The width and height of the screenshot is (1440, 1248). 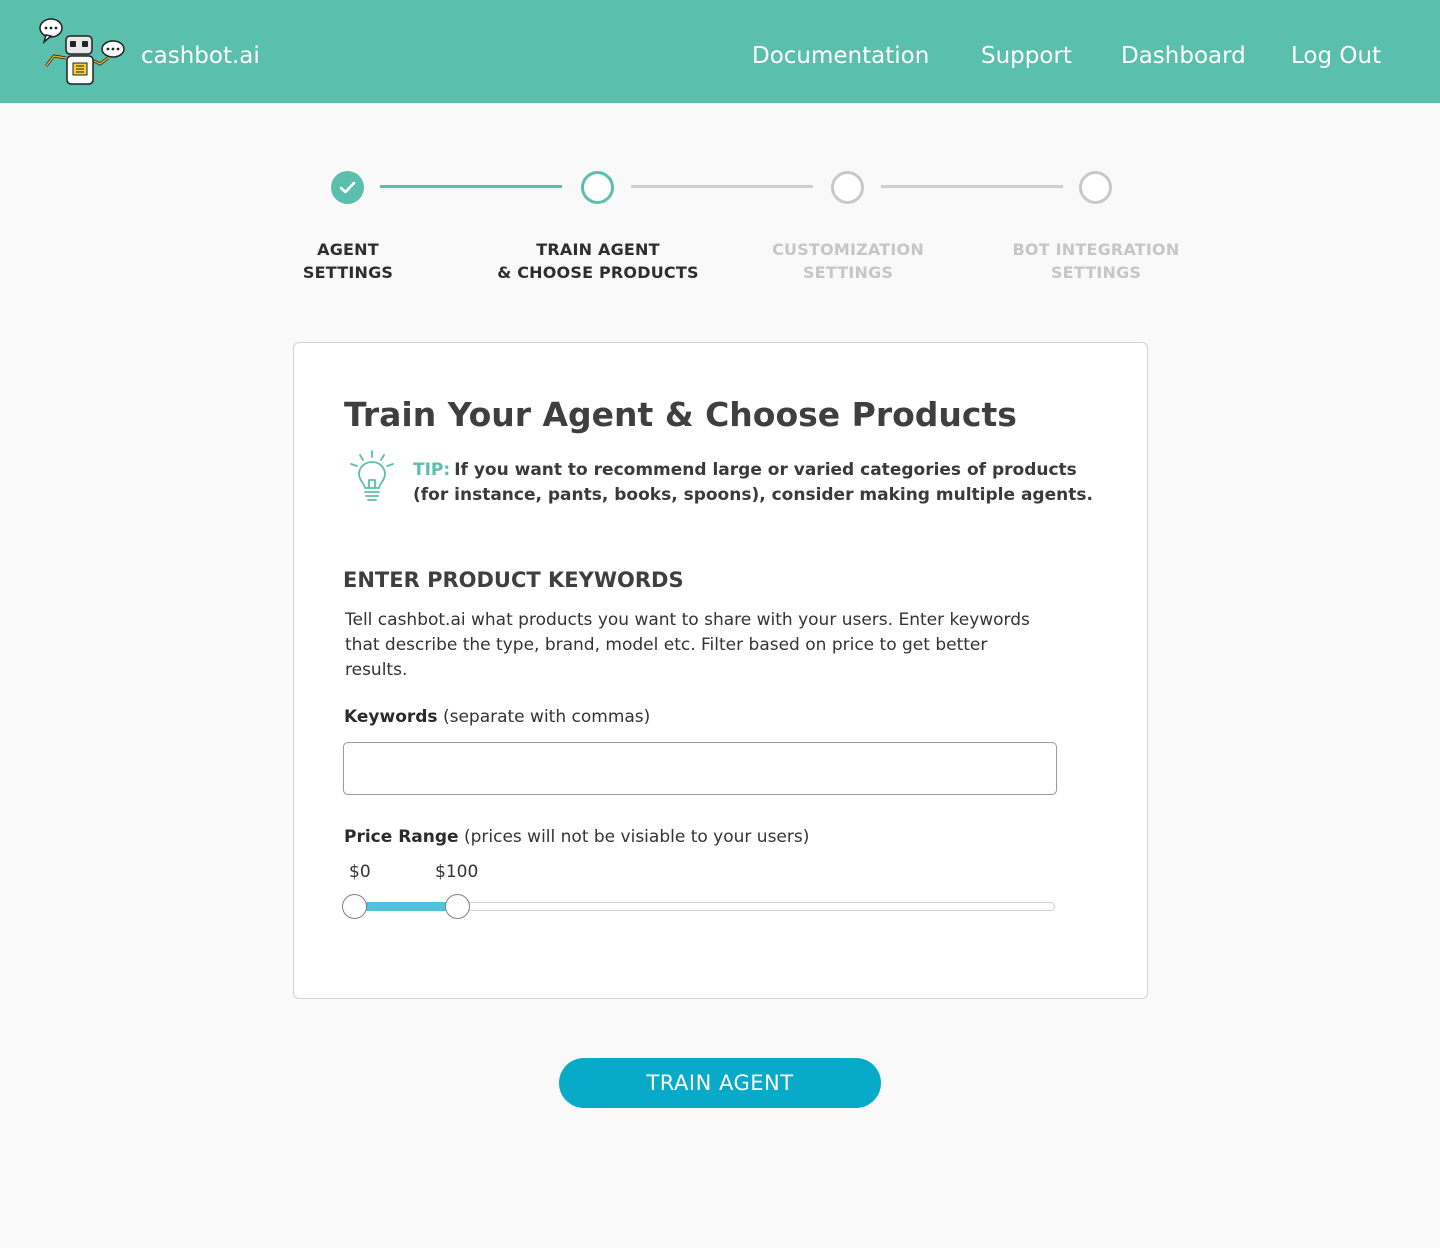 What do you see at coordinates (432, 470) in the screenshot?
I see `tip-label: TIP:` at bounding box center [432, 470].